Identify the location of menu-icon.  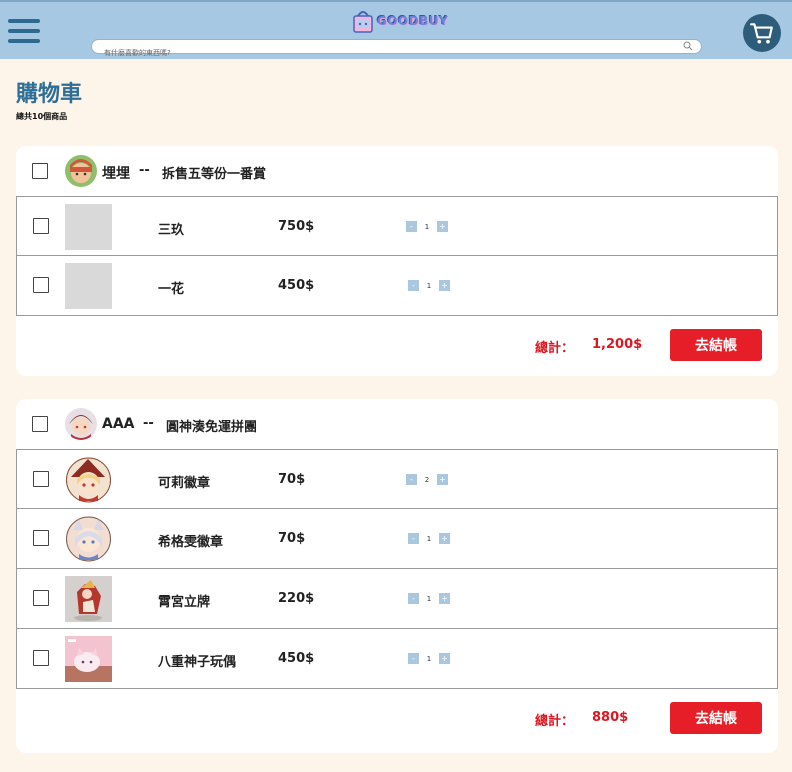
(24, 31).